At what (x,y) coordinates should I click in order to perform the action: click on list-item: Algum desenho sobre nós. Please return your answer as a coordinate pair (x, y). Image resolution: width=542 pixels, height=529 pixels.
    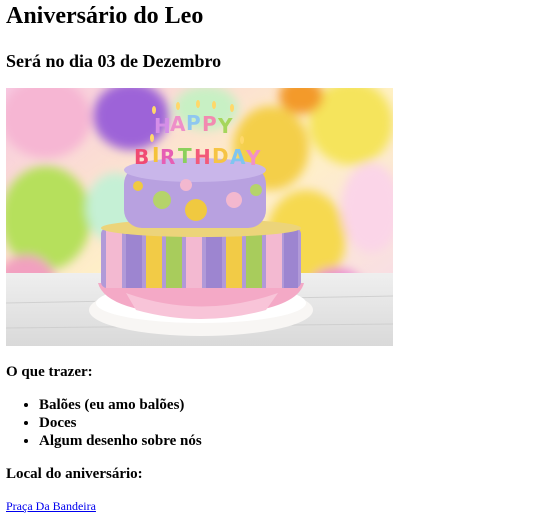
    Looking at the image, I should click on (120, 441).